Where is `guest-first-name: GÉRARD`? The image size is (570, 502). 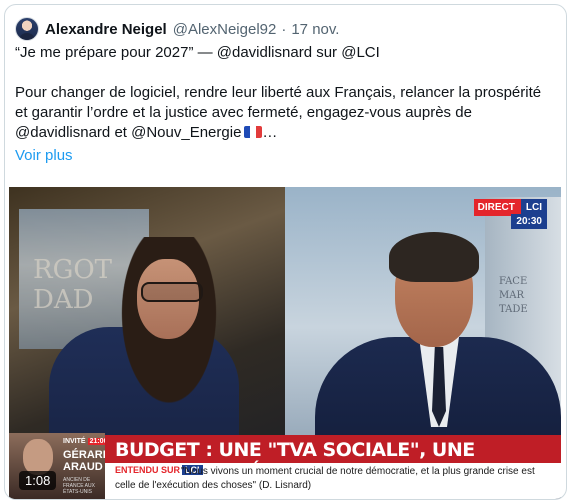
guest-first-name: GÉRARD is located at coordinates (87, 455).